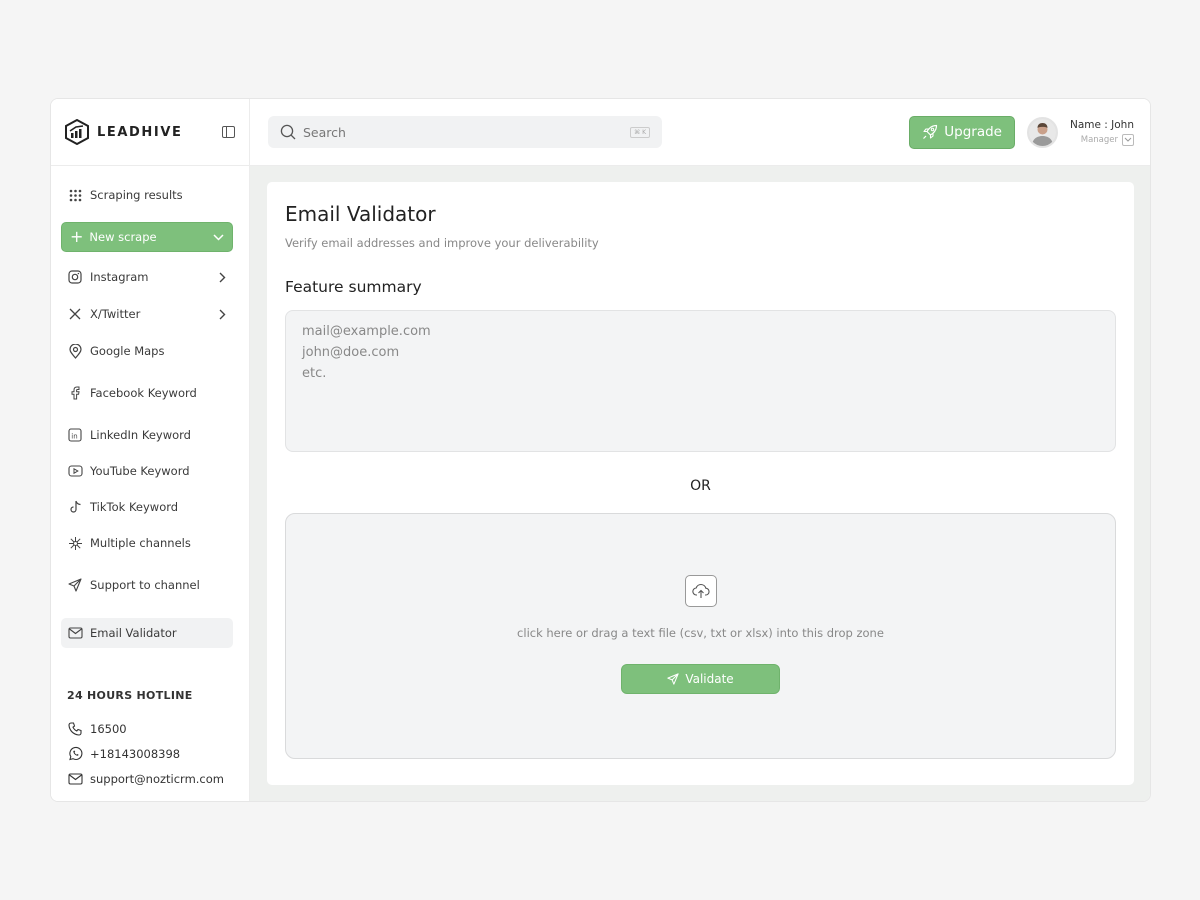 This screenshot has width=1200, height=900. What do you see at coordinates (228, 132) in the screenshot?
I see `sidebar-toggle-icon` at bounding box center [228, 132].